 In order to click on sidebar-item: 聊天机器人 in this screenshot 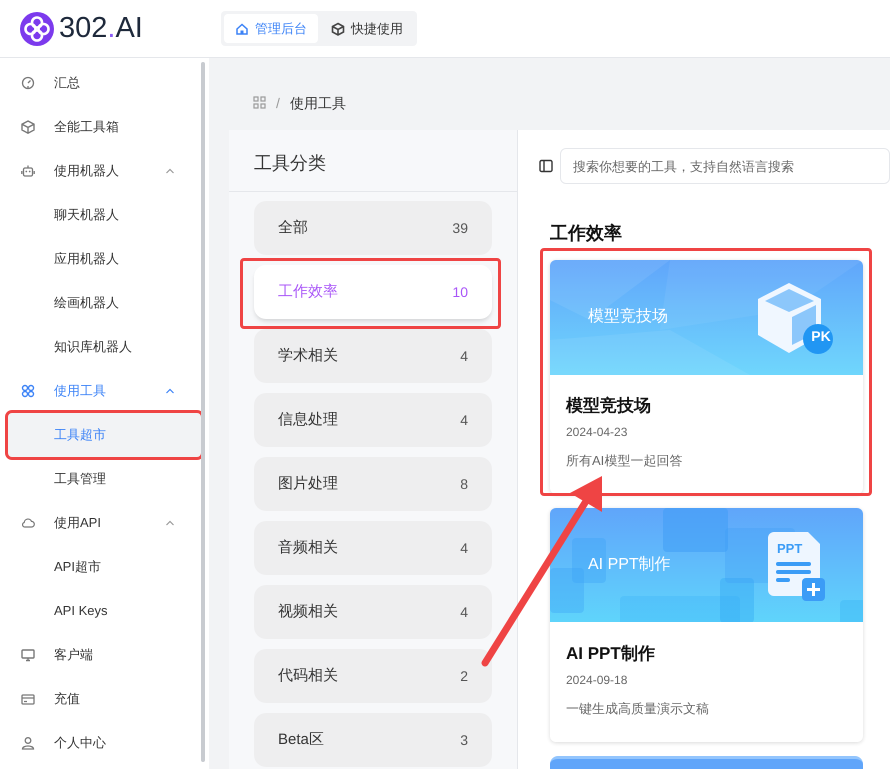, I will do `click(104, 215)`.